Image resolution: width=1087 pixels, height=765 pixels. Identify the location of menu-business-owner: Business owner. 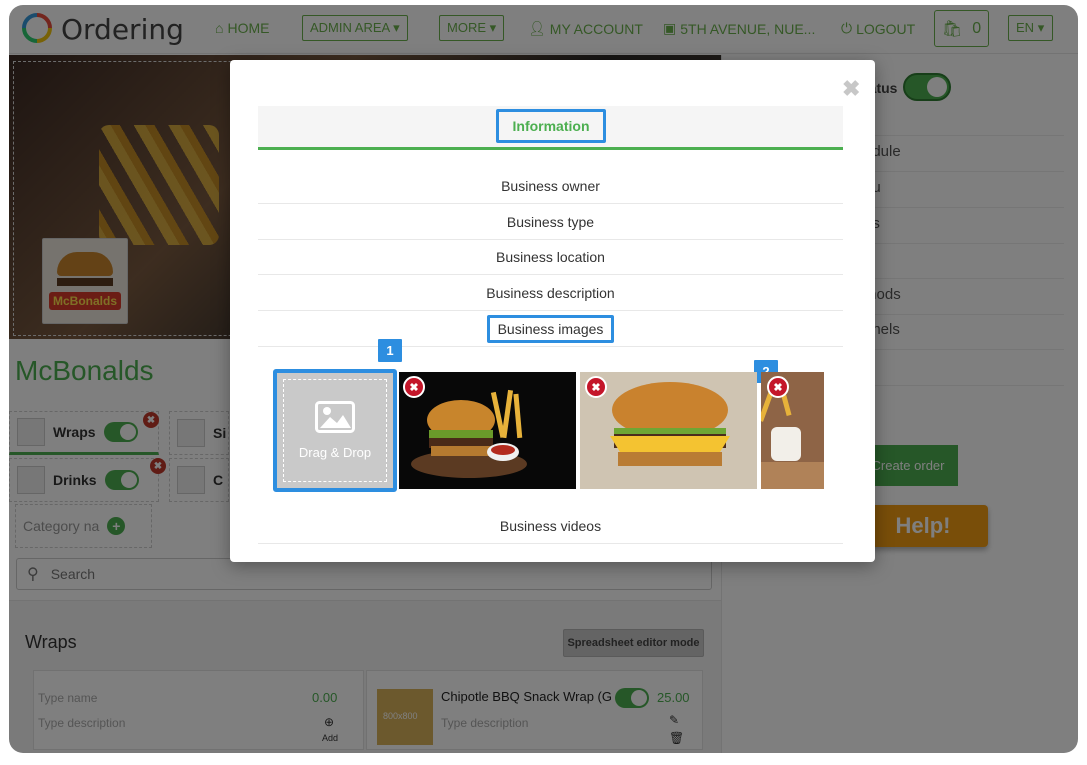
(550, 186).